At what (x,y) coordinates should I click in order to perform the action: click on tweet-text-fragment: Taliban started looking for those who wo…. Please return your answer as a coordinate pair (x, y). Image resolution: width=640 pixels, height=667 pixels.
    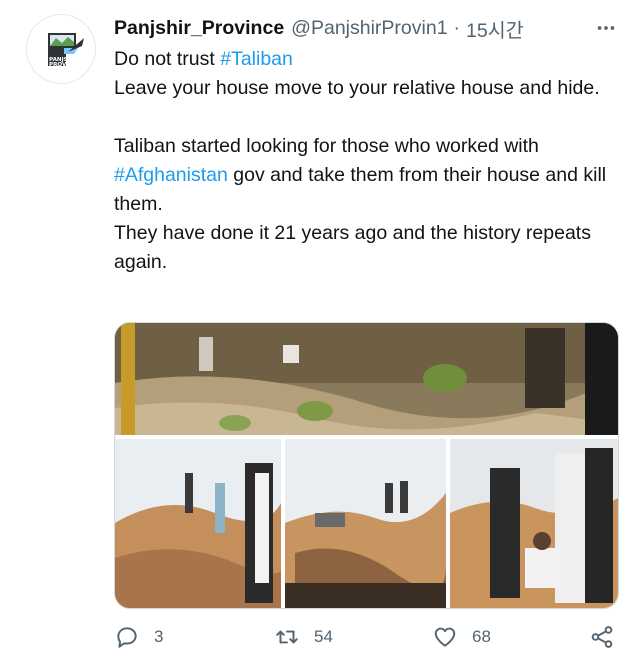
    Looking at the image, I should click on (326, 146).